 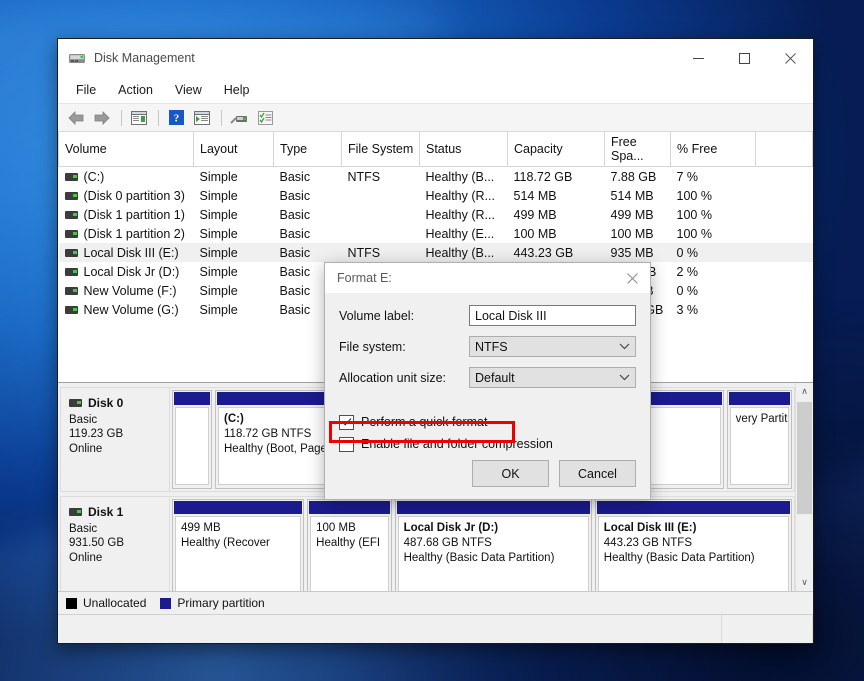 What do you see at coordinates (556, 149) in the screenshot?
I see `column-header-capacity: Capacity` at bounding box center [556, 149].